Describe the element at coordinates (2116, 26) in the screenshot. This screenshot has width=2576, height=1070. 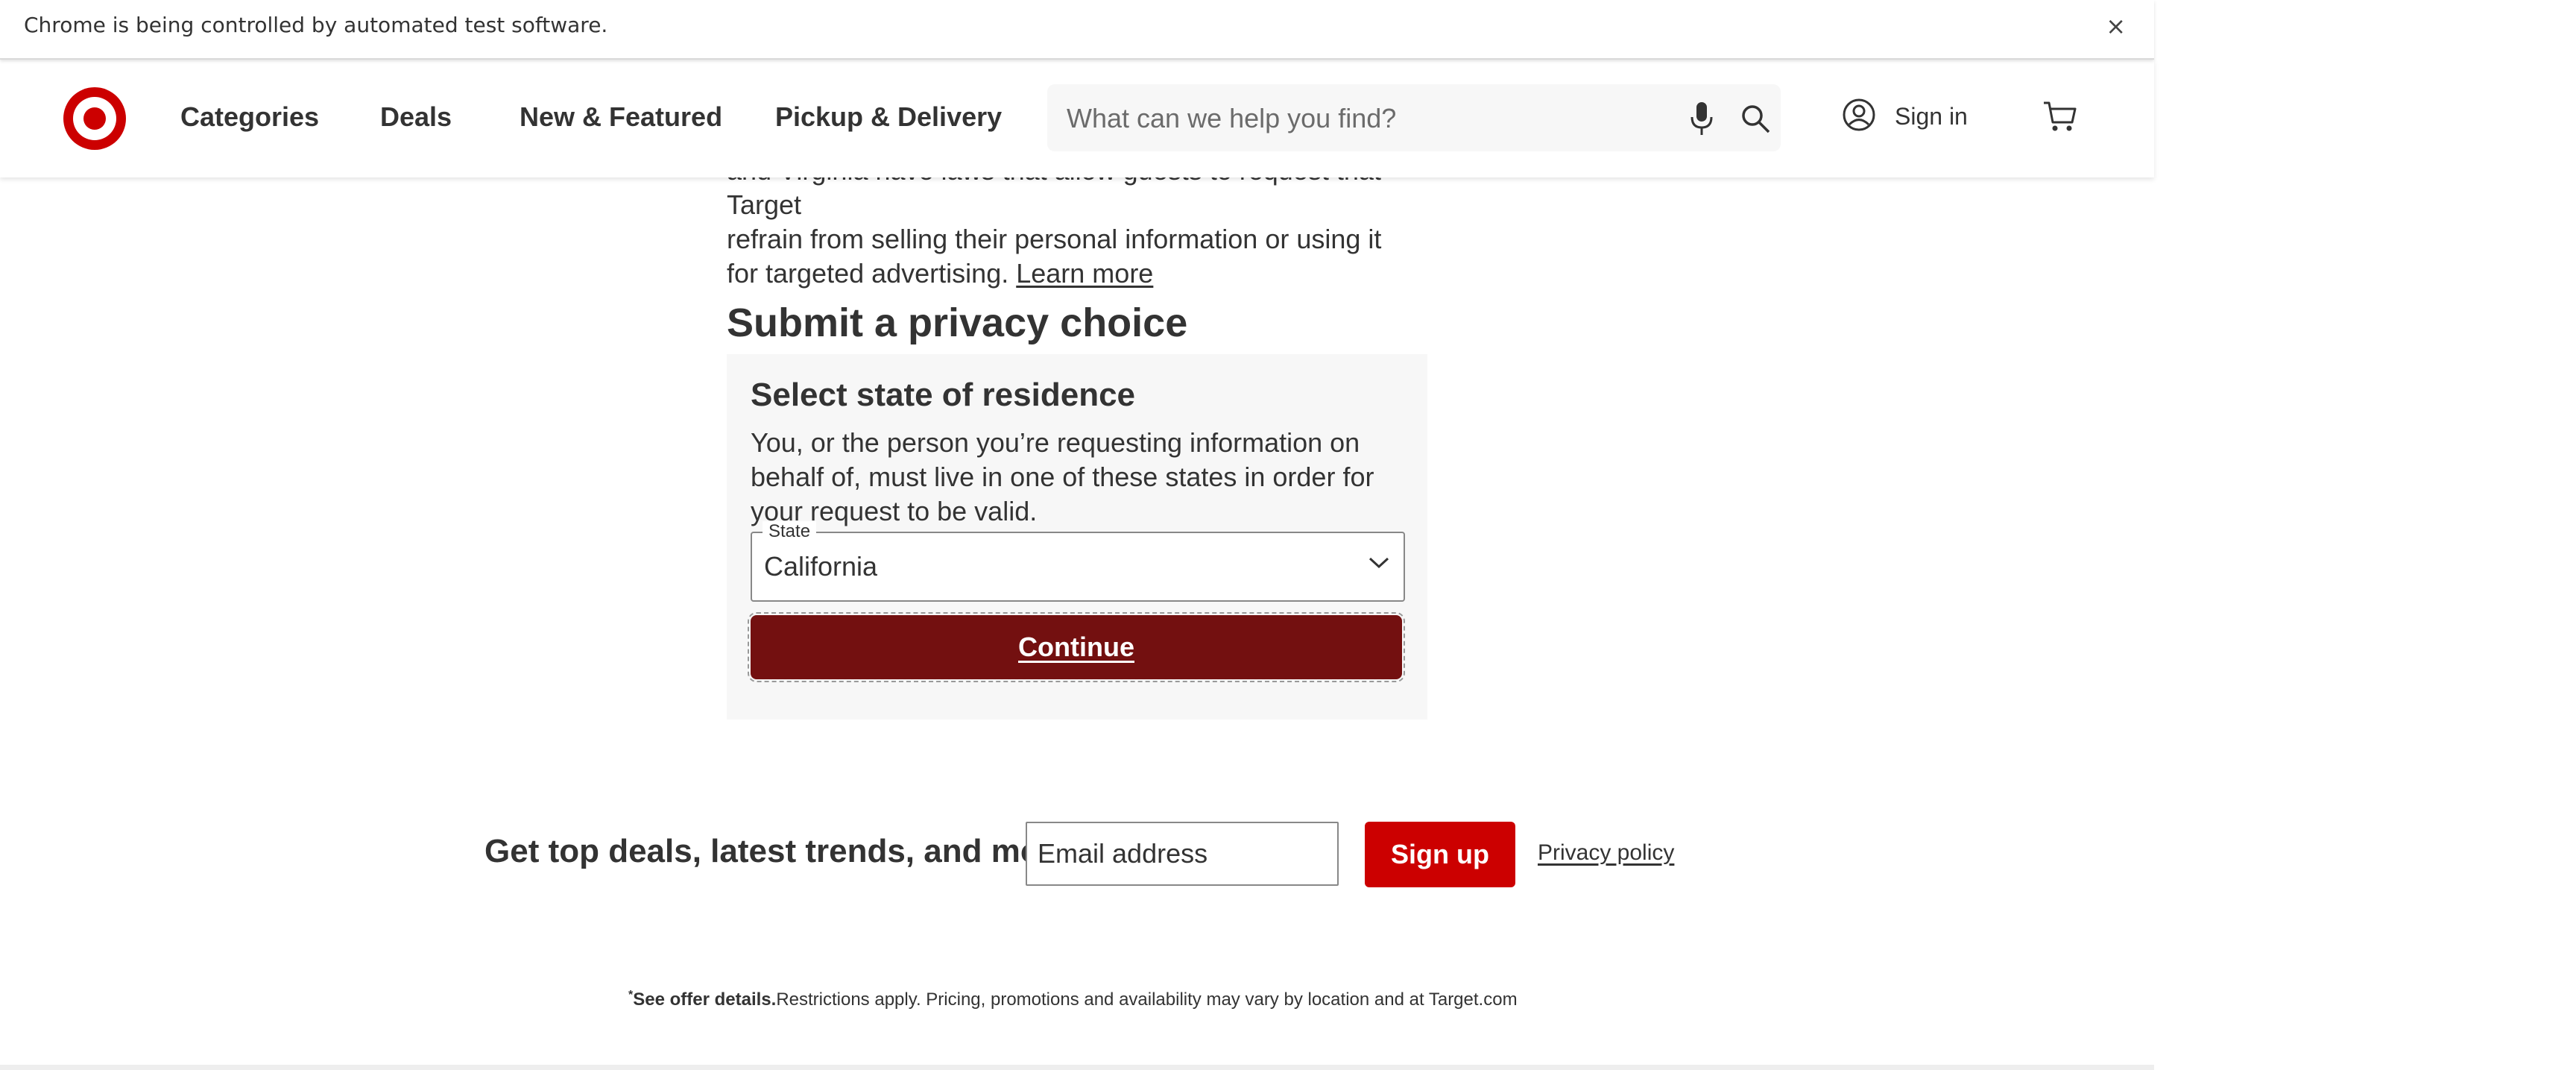
I see `close-icon: ×` at that location.